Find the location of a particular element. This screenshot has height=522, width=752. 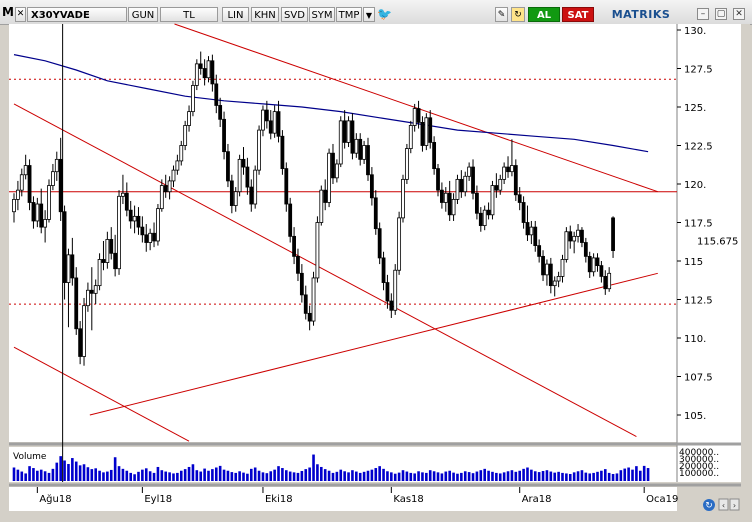

x-tick-label: Eki18 is located at coordinates (279, 499).